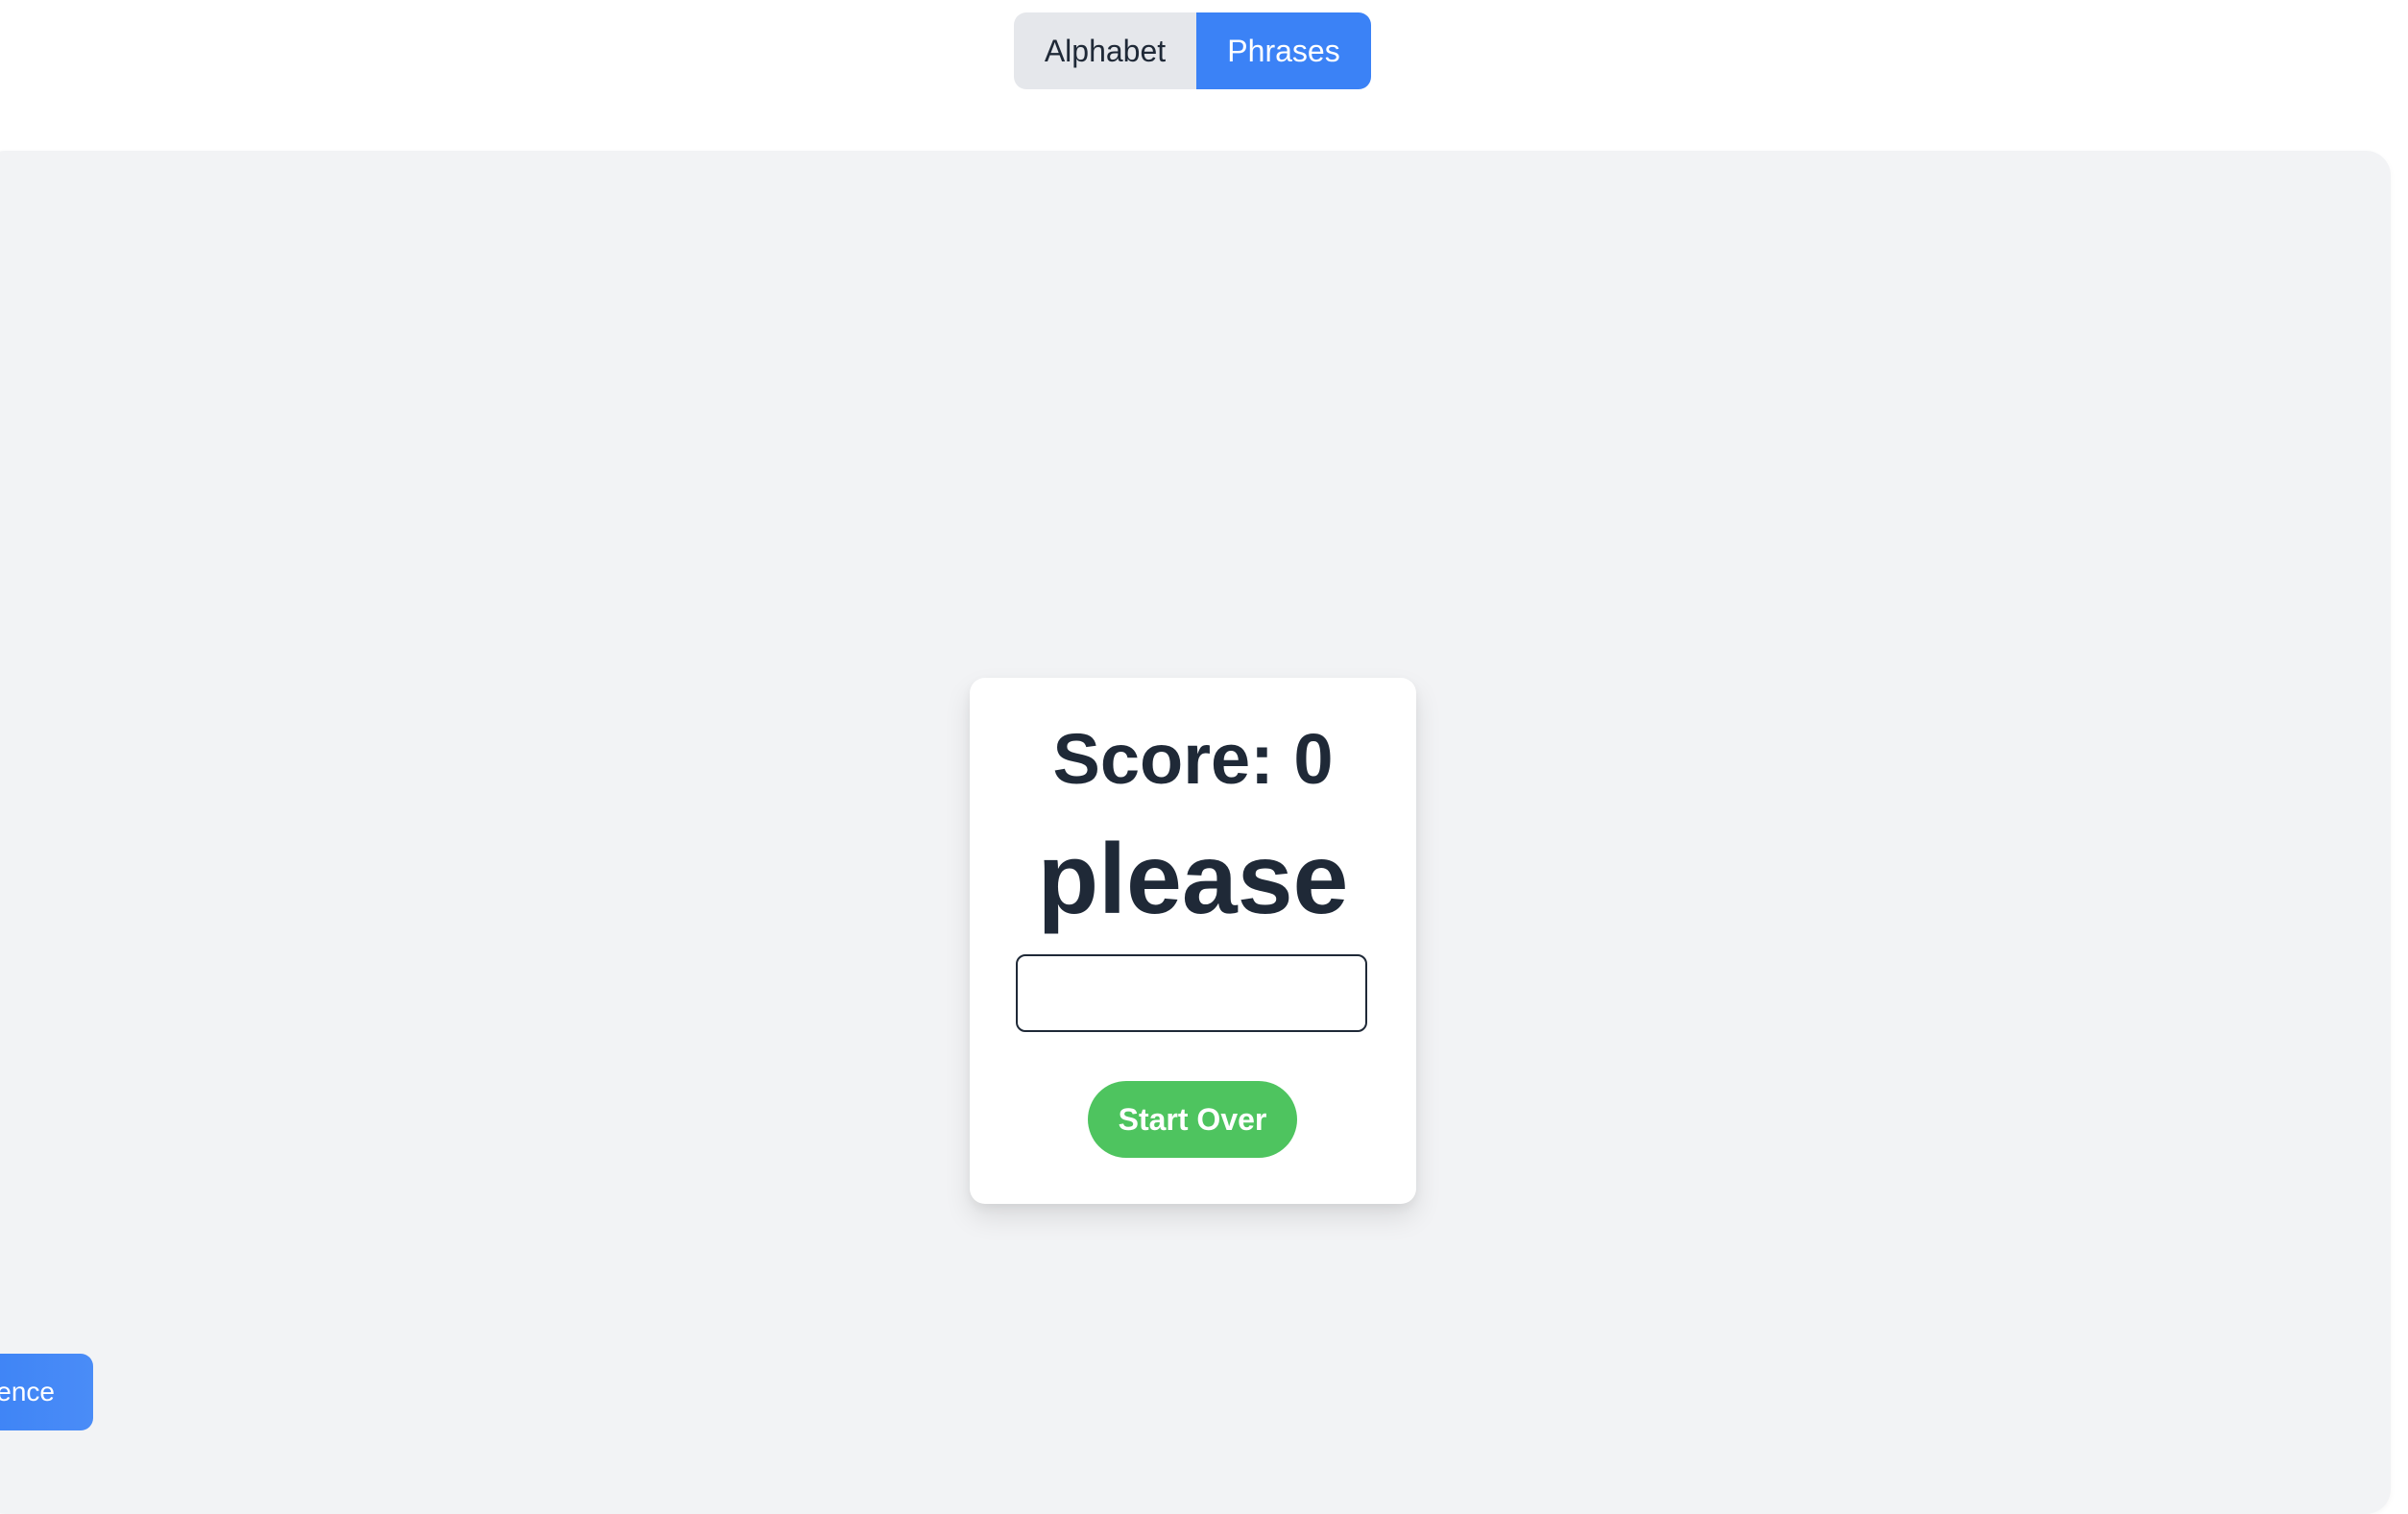  What do you see at coordinates (1193, 1119) in the screenshot?
I see `start-over-button: Start Over` at bounding box center [1193, 1119].